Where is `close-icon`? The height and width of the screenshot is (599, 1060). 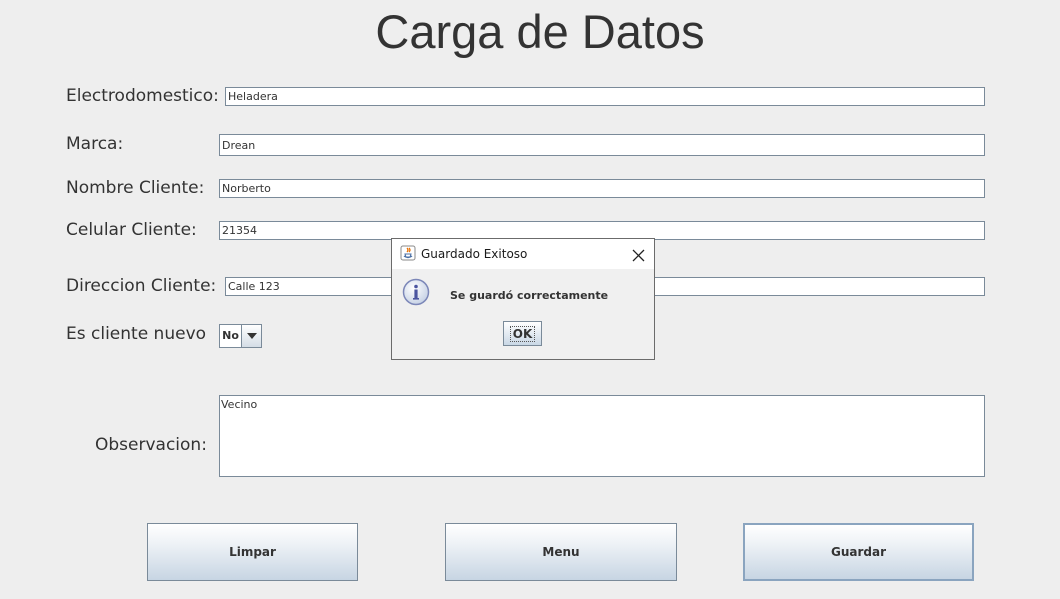 close-icon is located at coordinates (638, 256).